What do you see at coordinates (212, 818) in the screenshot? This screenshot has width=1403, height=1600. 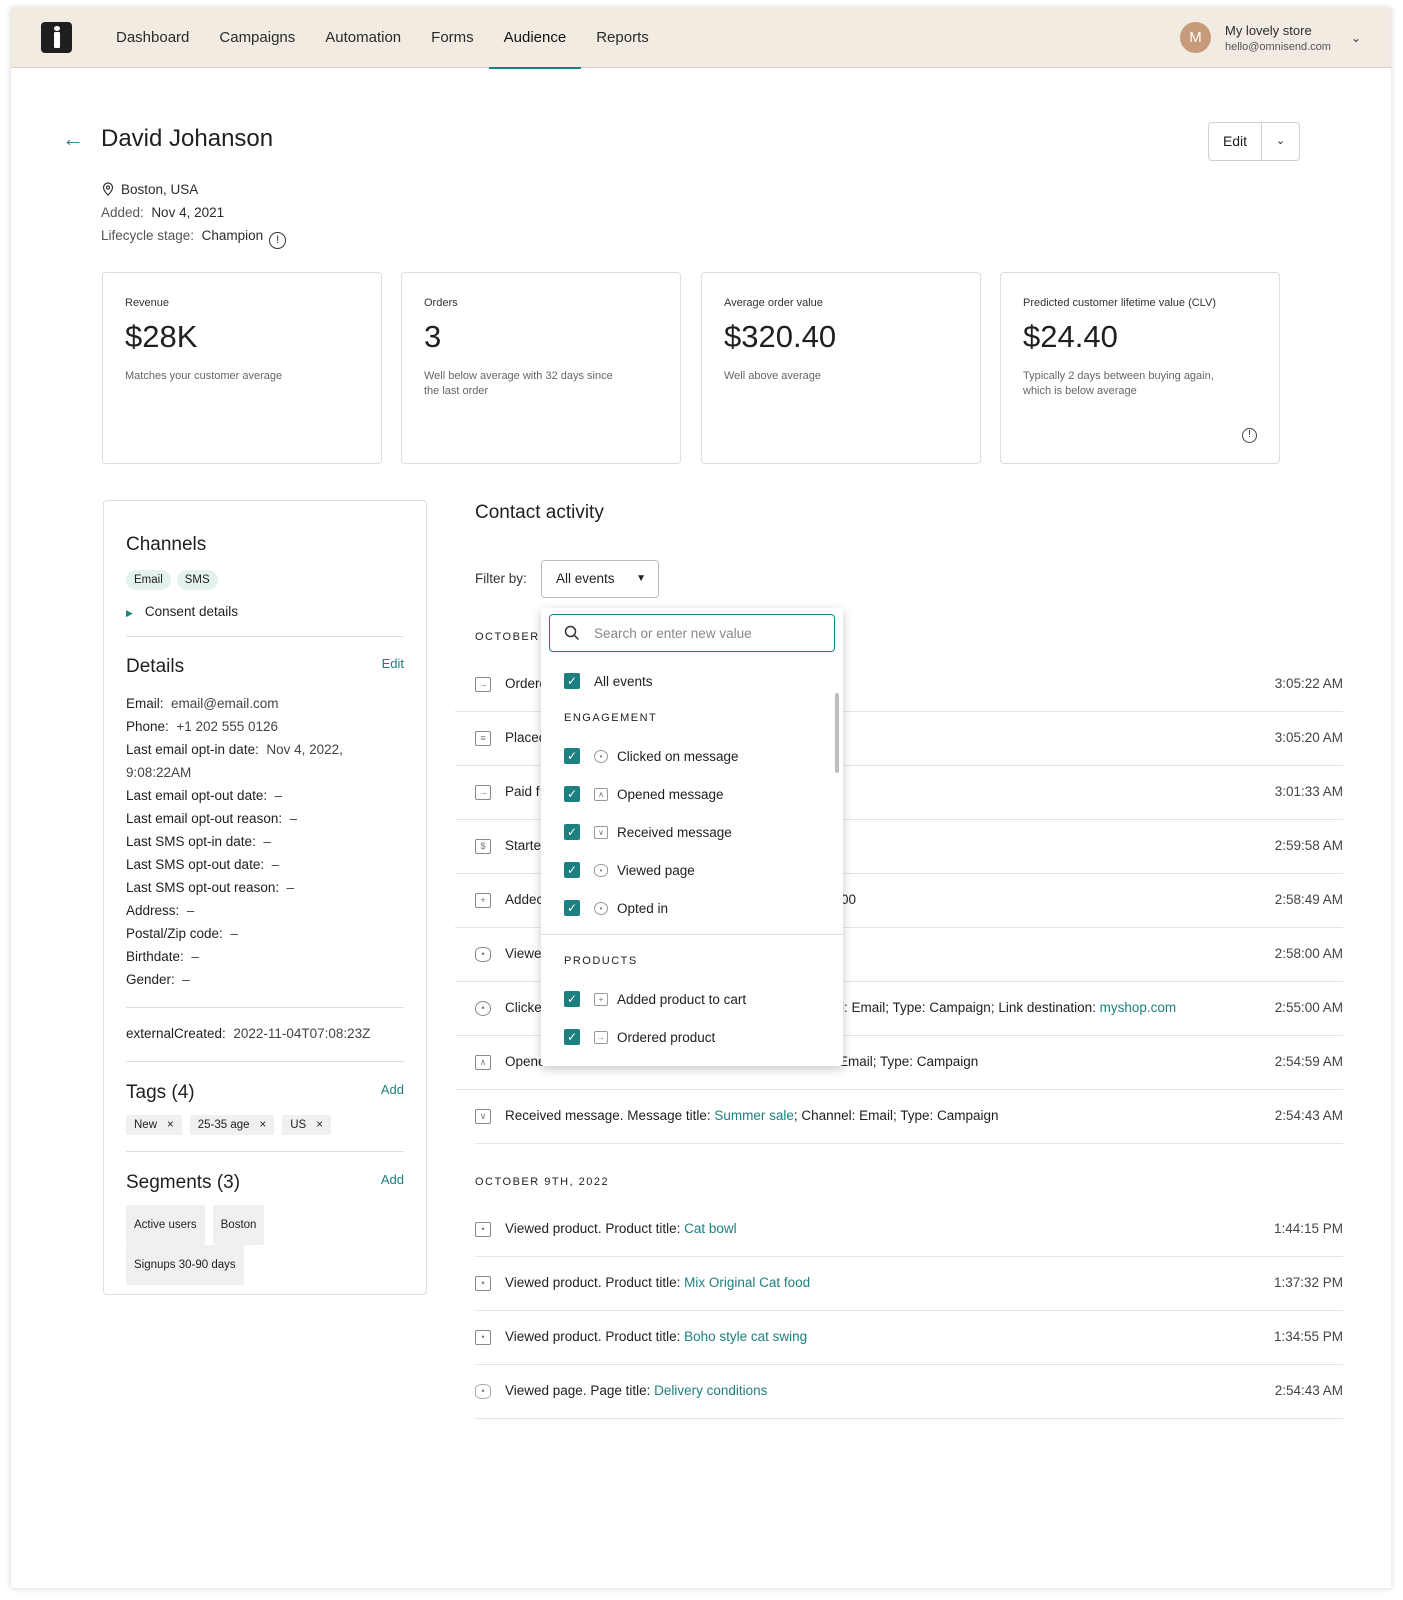 I see `detail-row: Last email opt-out reason: –` at bounding box center [212, 818].